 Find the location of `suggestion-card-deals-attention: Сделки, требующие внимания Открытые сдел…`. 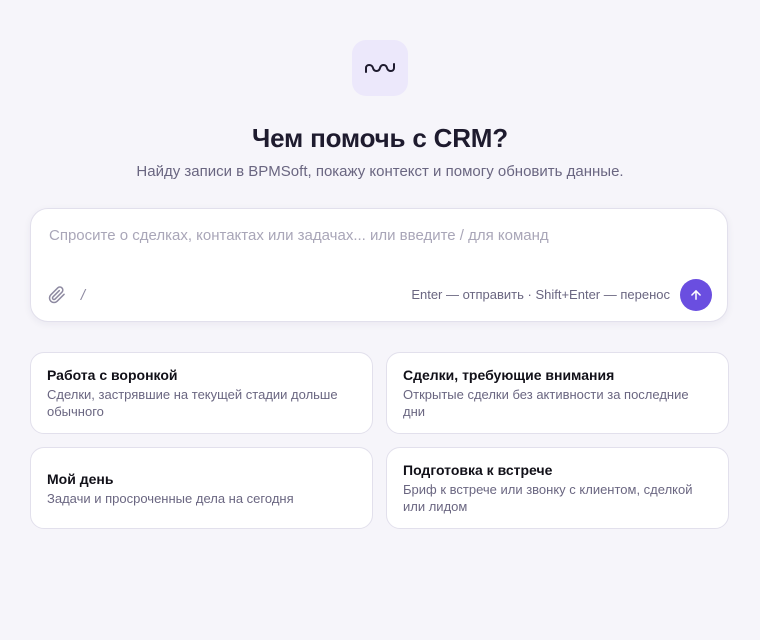

suggestion-card-deals-attention: Сделки, требующие внимания Открытые сдел… is located at coordinates (557, 393).